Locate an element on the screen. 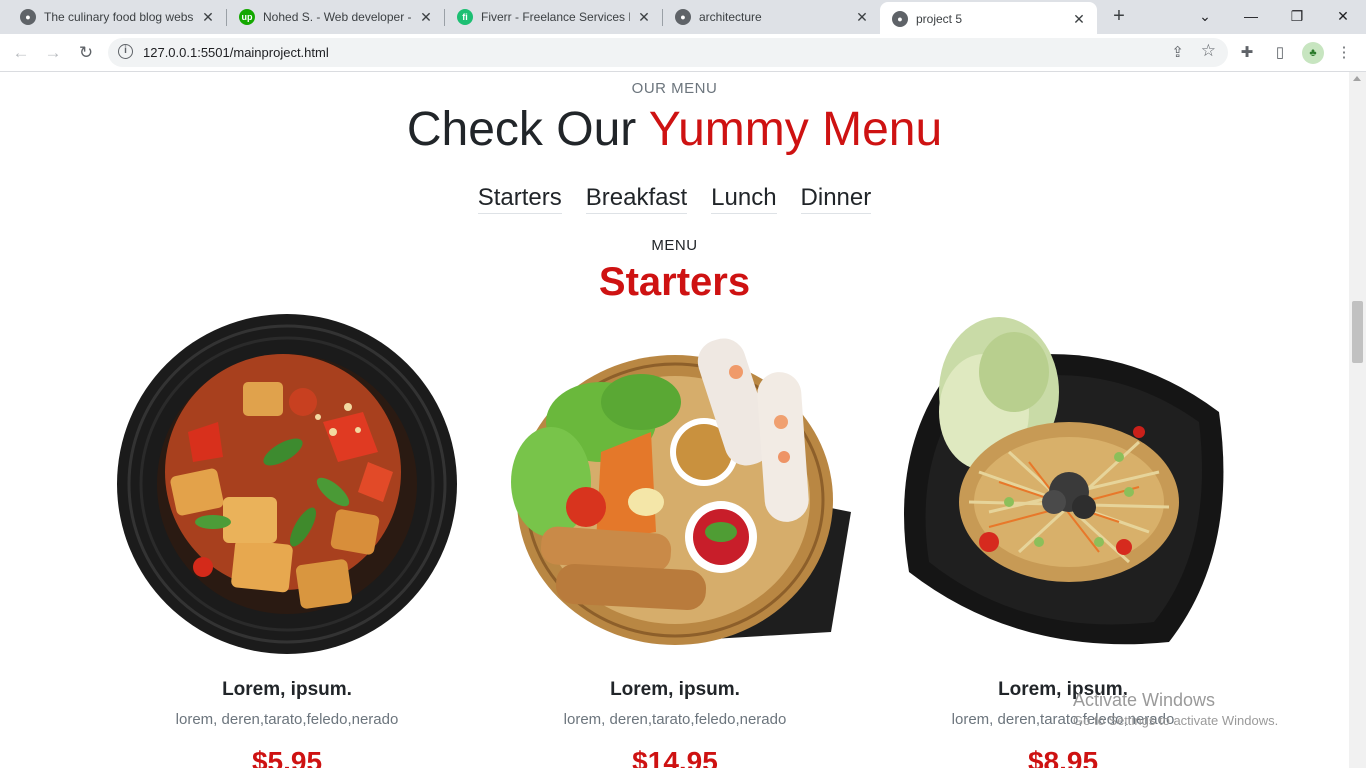  browser-tab: fi Fiverr - Freelance Services Ma ✕ is located at coordinates (553, 17).